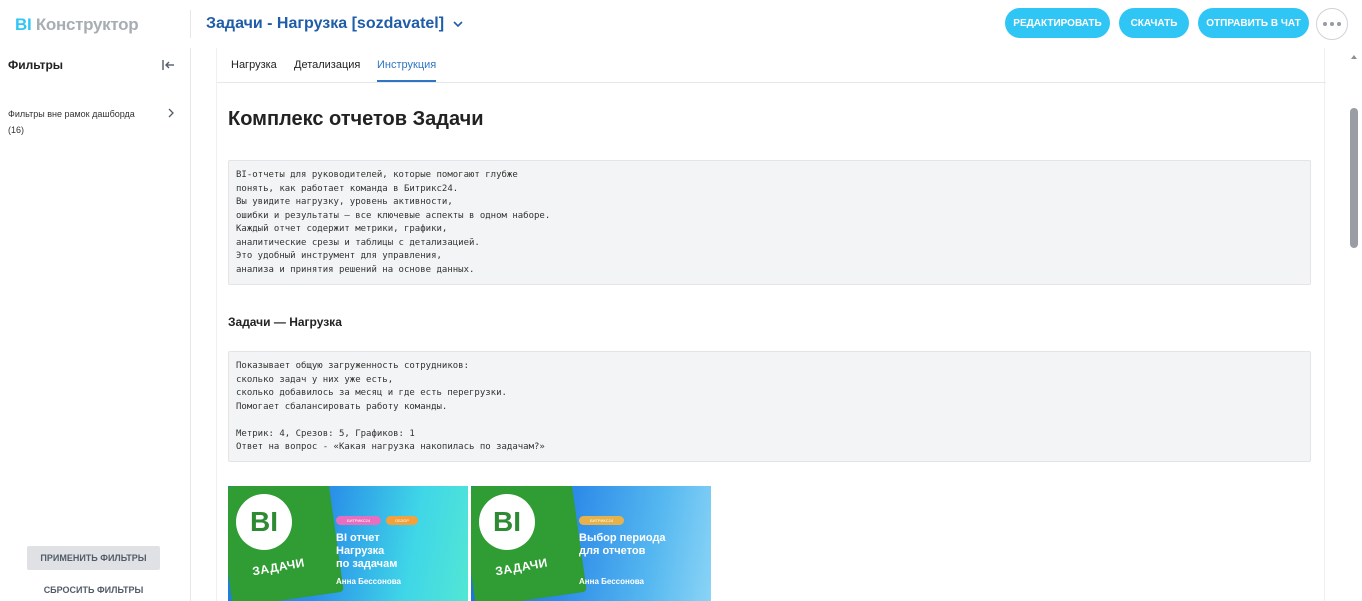 The width and height of the screenshot is (1362, 601). Describe the element at coordinates (1154, 23) in the screenshot. I see `download-button: Скачать` at that location.